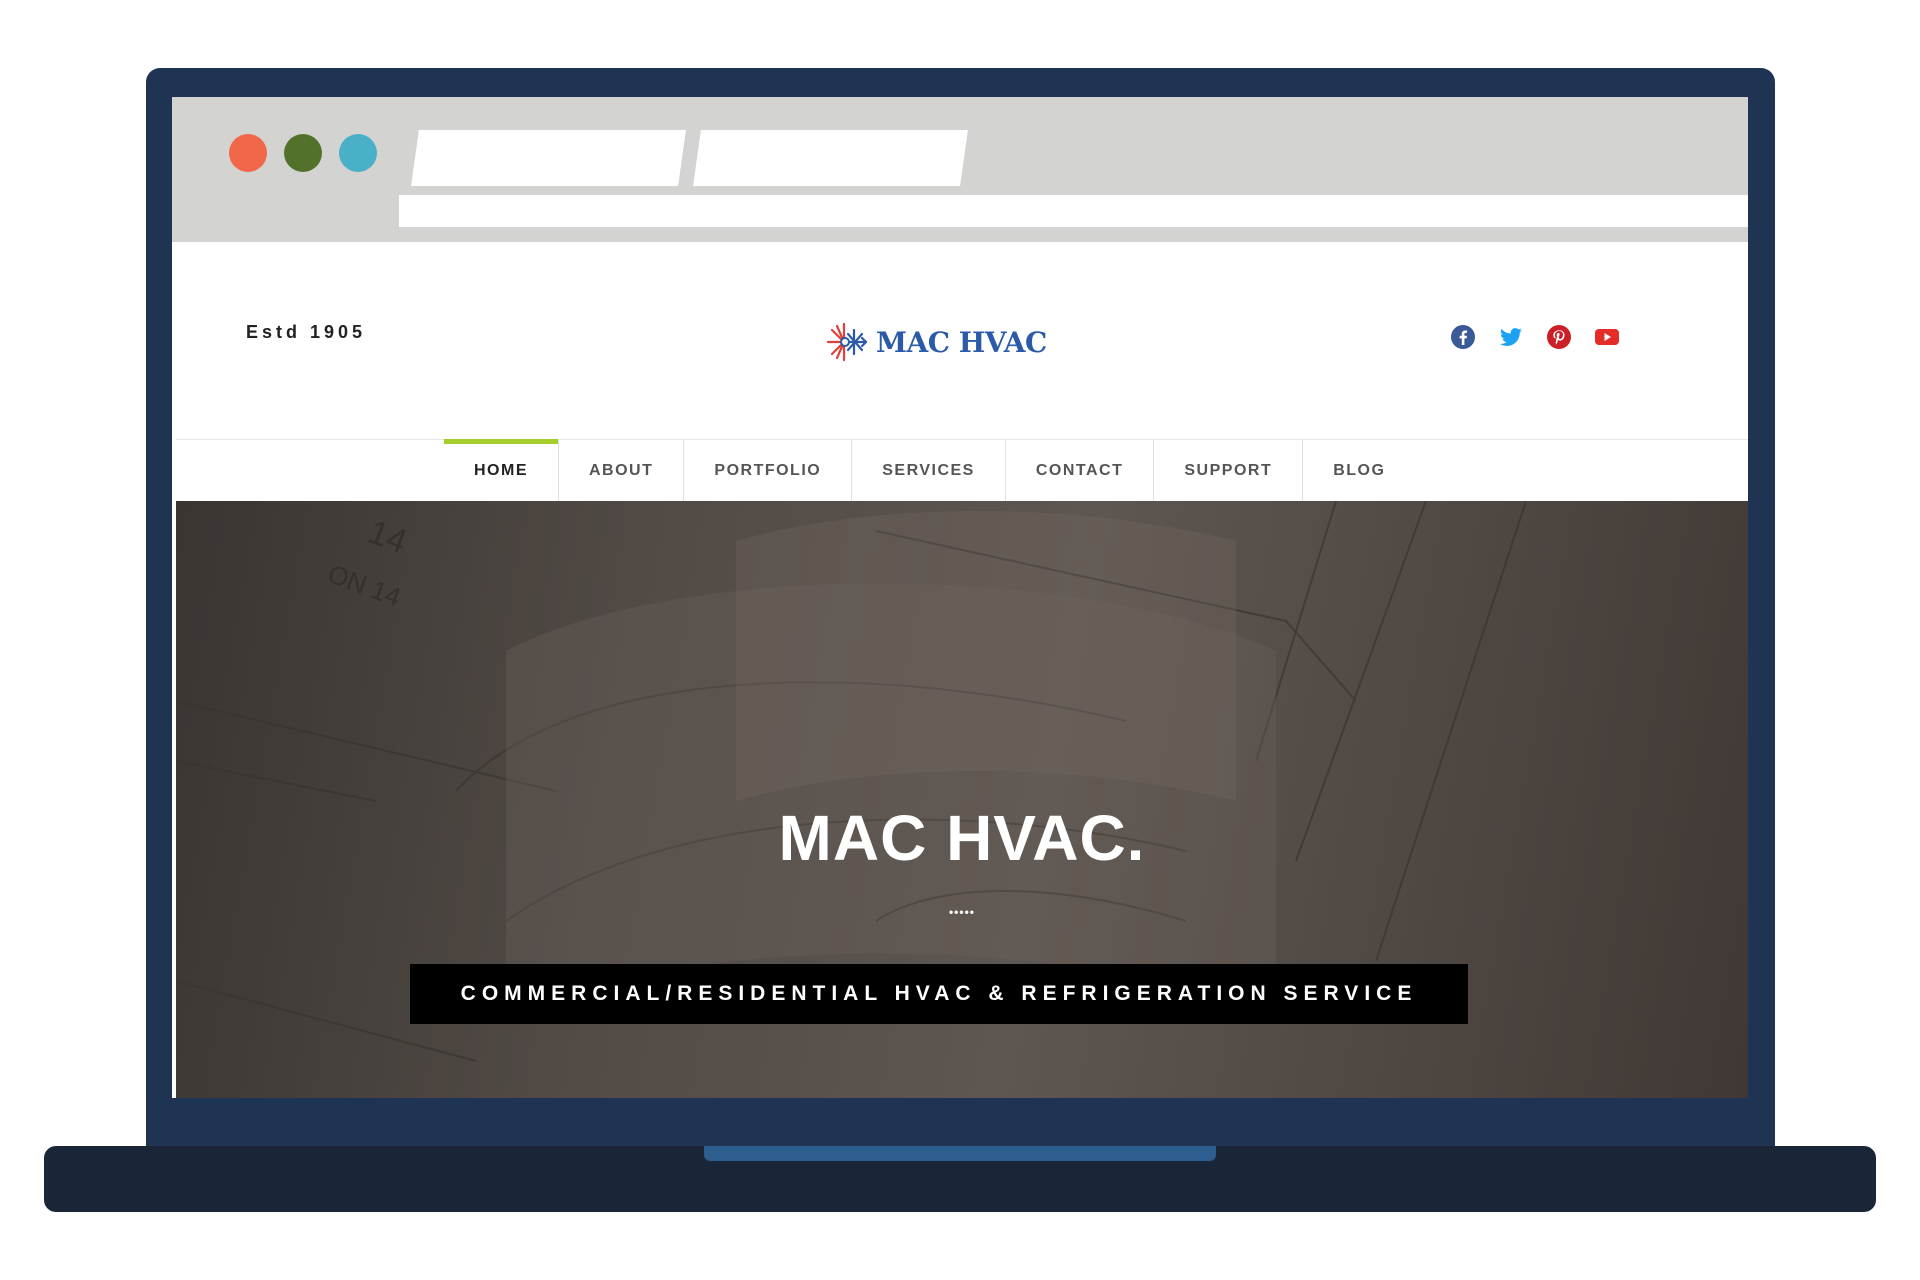 The width and height of the screenshot is (1920, 1280). Describe the element at coordinates (303, 153) in the screenshot. I see `minimize-window-dot` at that location.